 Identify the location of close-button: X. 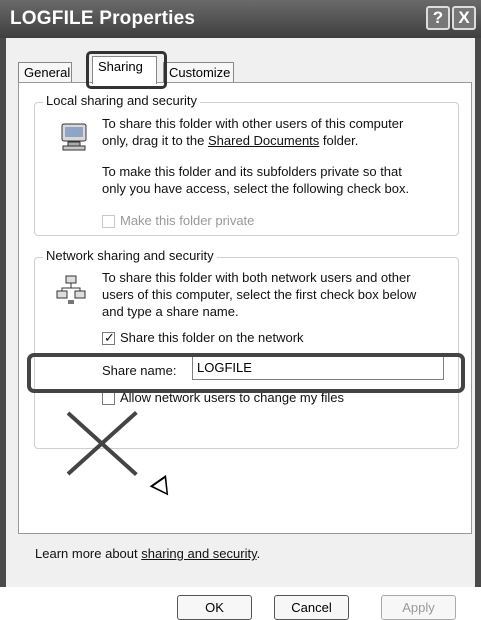
(464, 18).